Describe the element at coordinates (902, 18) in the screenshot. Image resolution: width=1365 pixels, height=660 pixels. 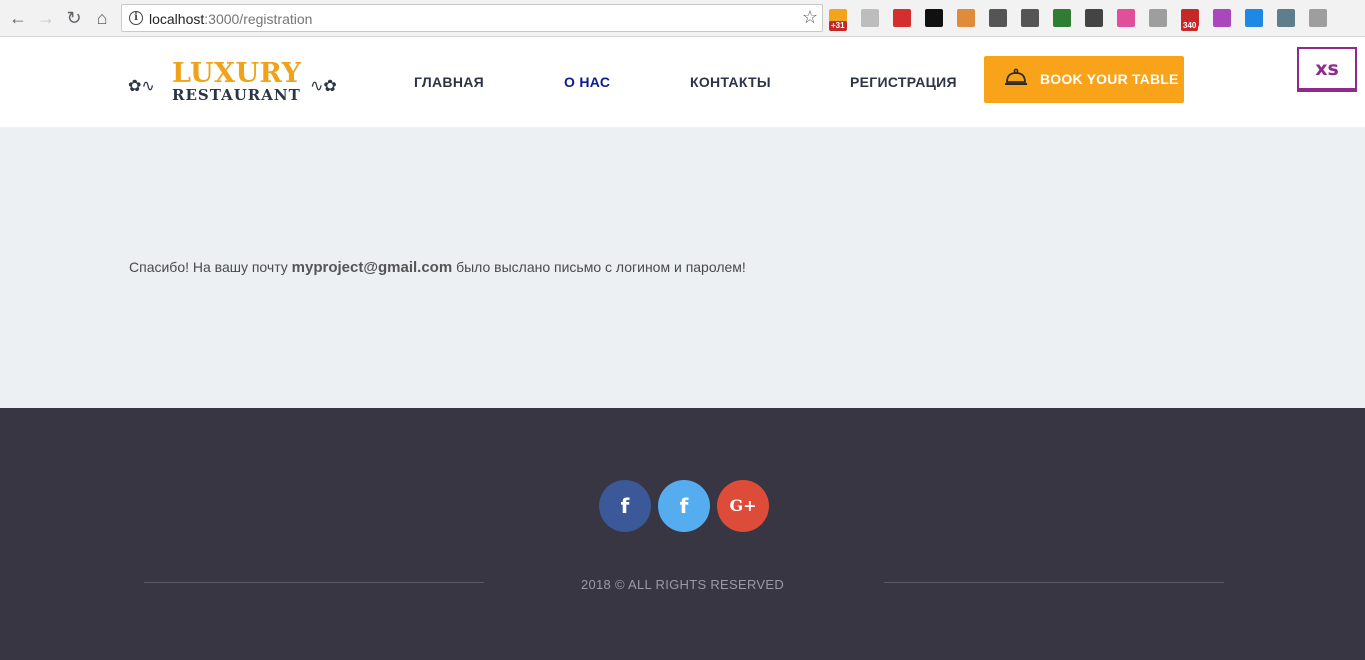
I see `adblock-ext-icon` at that location.